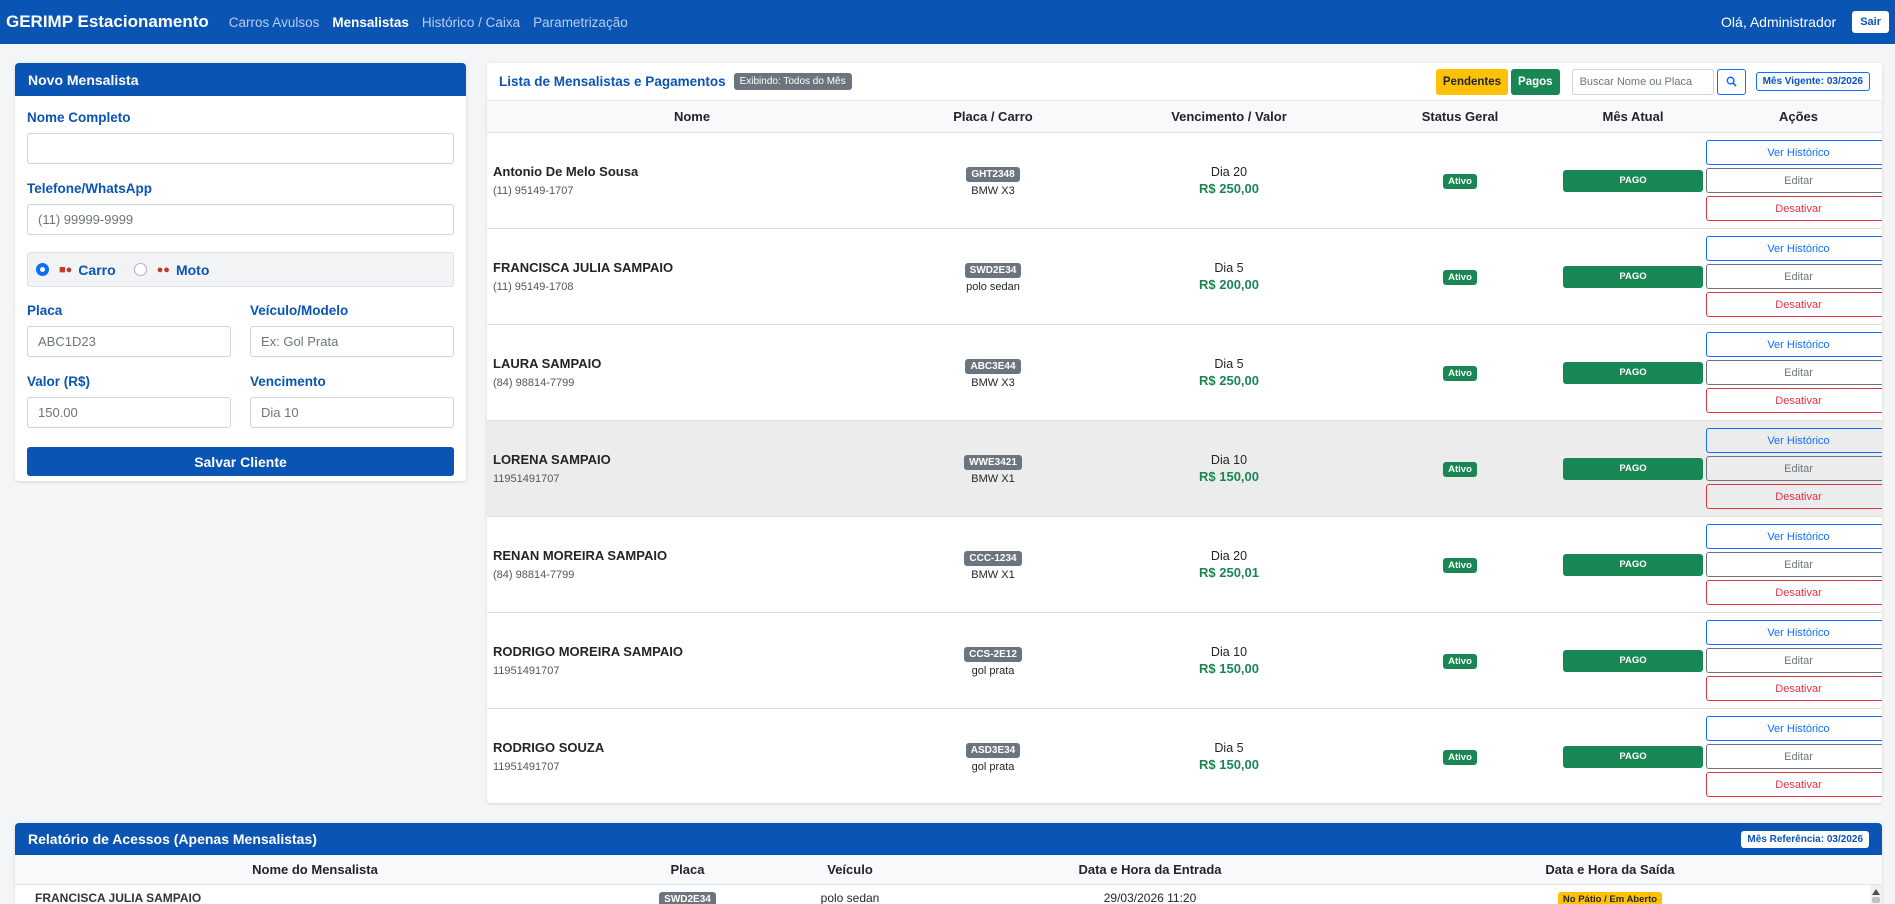 The height and width of the screenshot is (904, 1895). I want to click on vehicle-type-group: ■● Carro ●● Moto, so click(240, 269).